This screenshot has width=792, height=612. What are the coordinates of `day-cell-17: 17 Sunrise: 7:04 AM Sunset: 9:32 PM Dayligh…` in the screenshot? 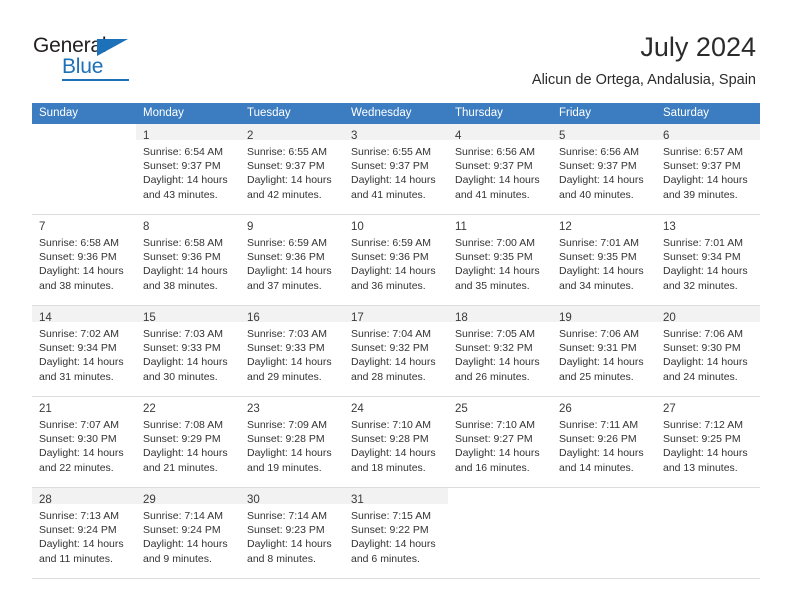 It's located at (396, 351).